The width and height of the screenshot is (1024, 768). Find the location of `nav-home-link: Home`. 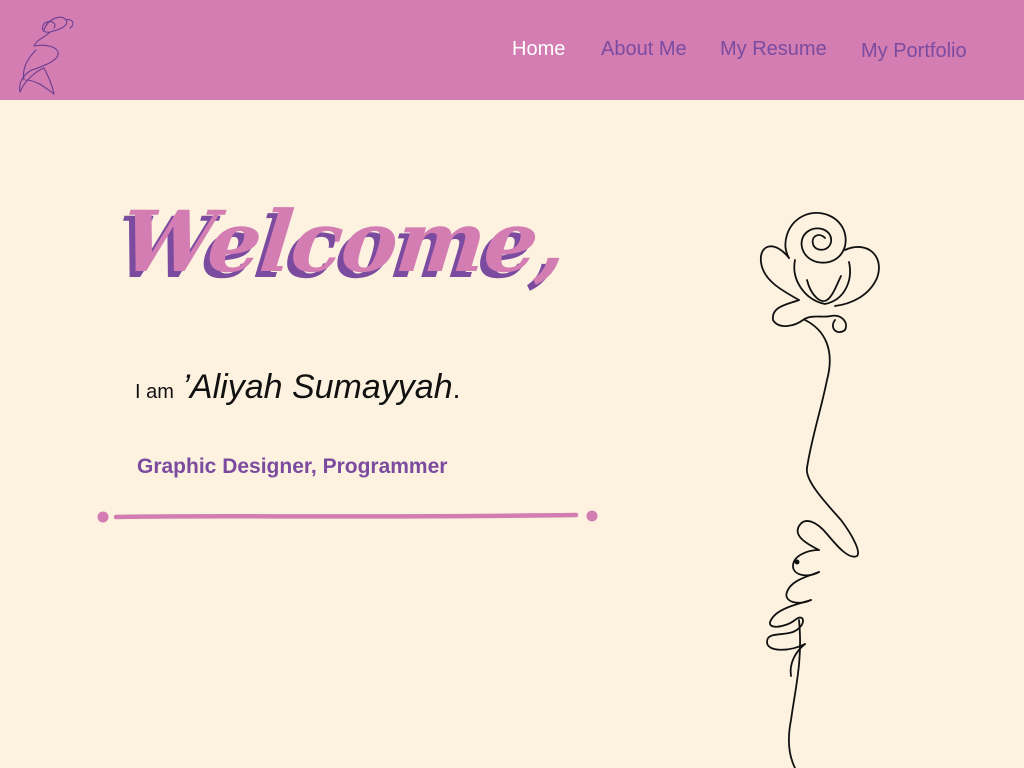

nav-home-link: Home is located at coordinates (538, 49).